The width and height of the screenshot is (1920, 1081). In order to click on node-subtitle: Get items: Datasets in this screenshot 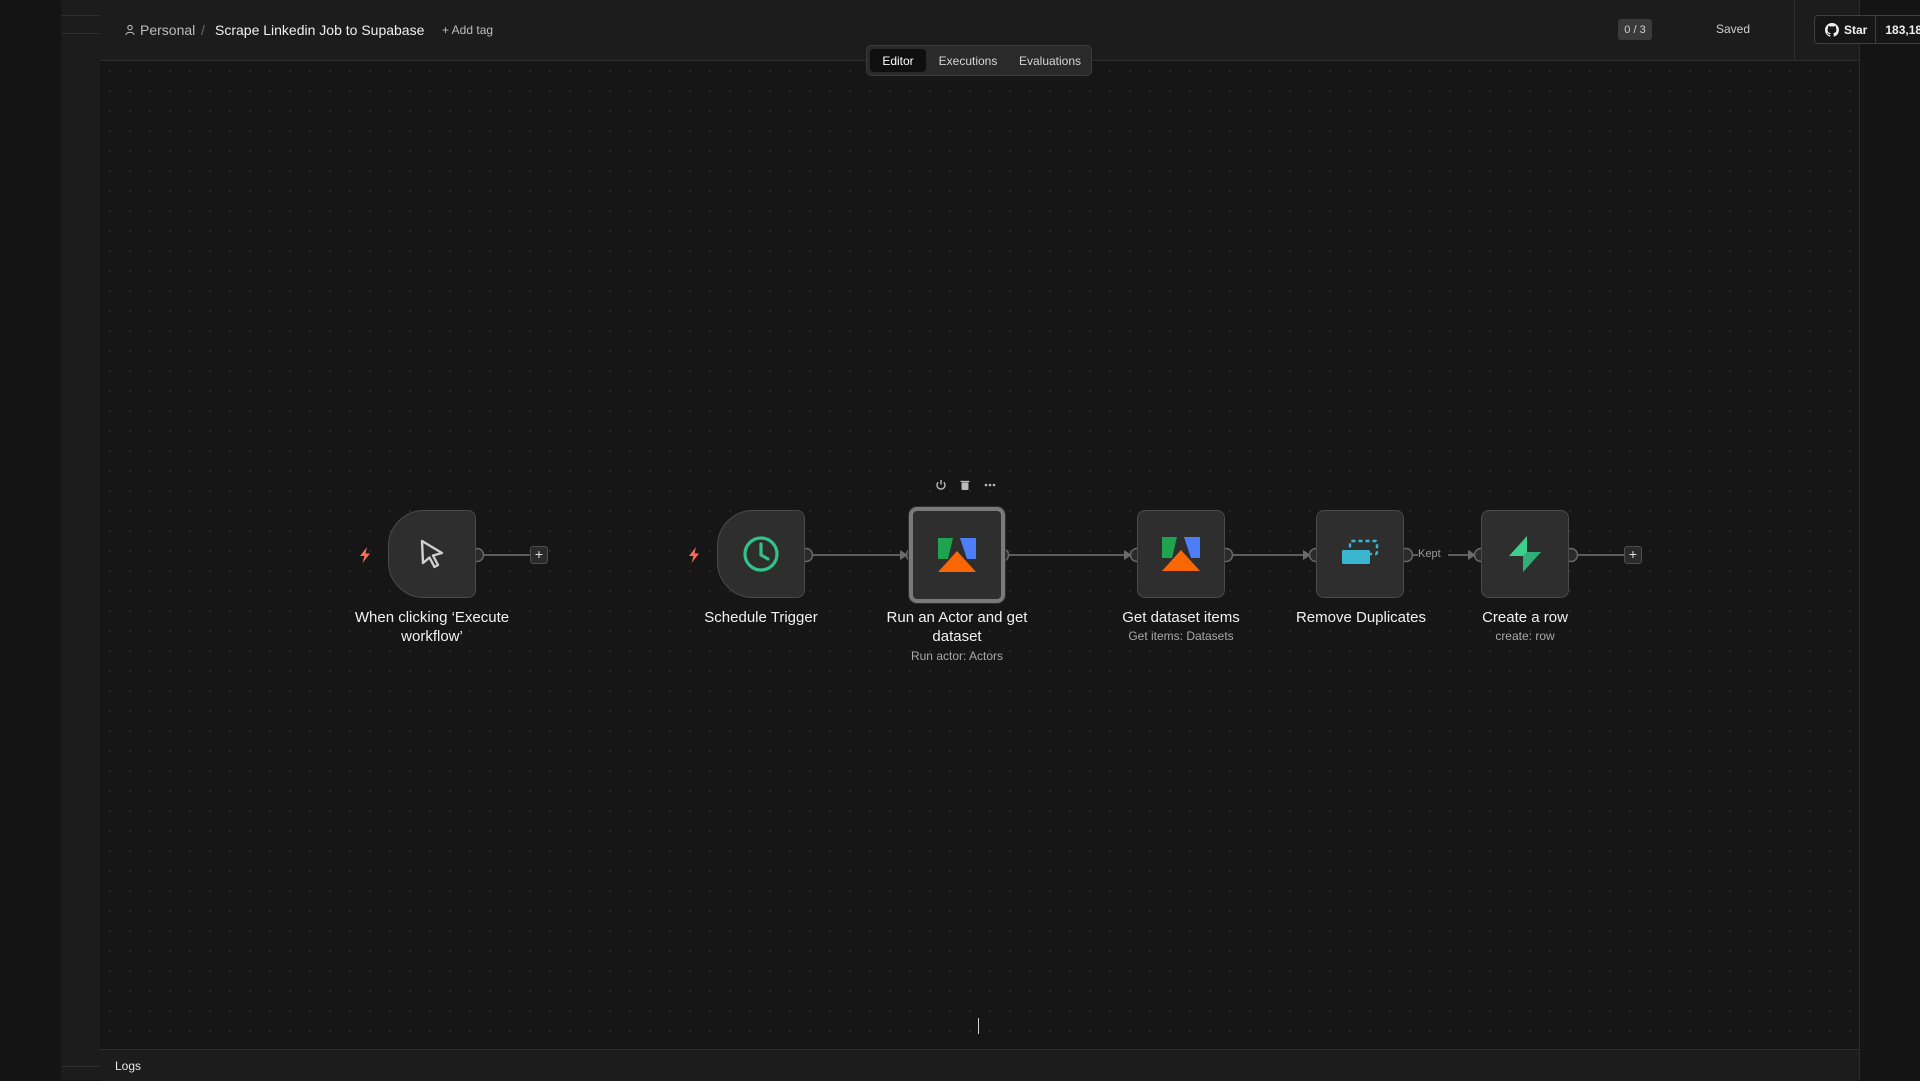, I will do `click(1181, 636)`.